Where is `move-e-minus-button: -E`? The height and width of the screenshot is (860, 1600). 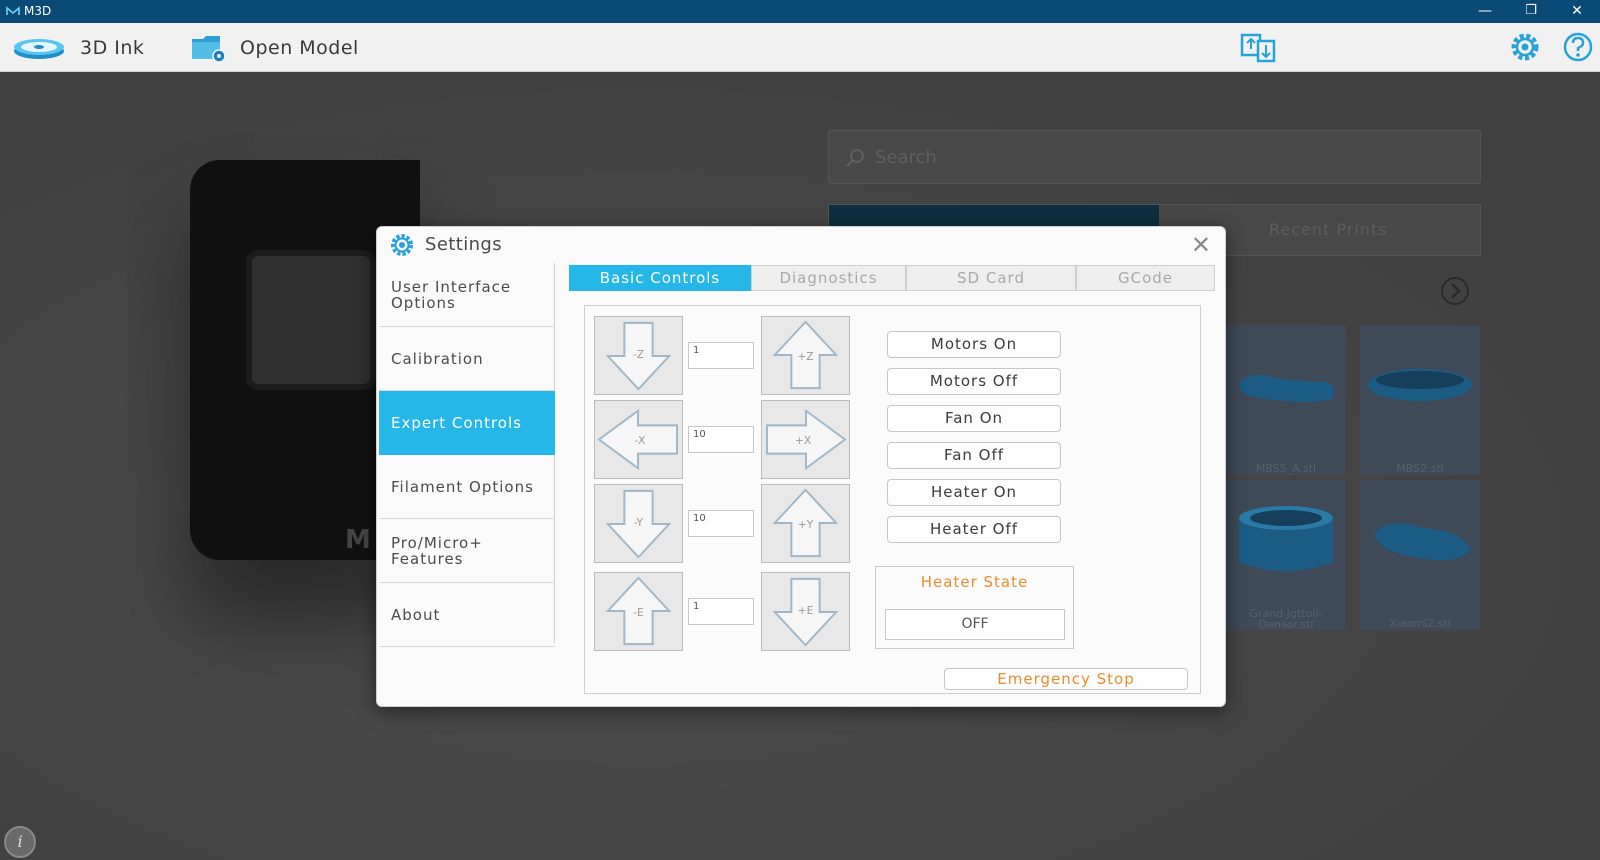 move-e-minus-button: -E is located at coordinates (638, 611).